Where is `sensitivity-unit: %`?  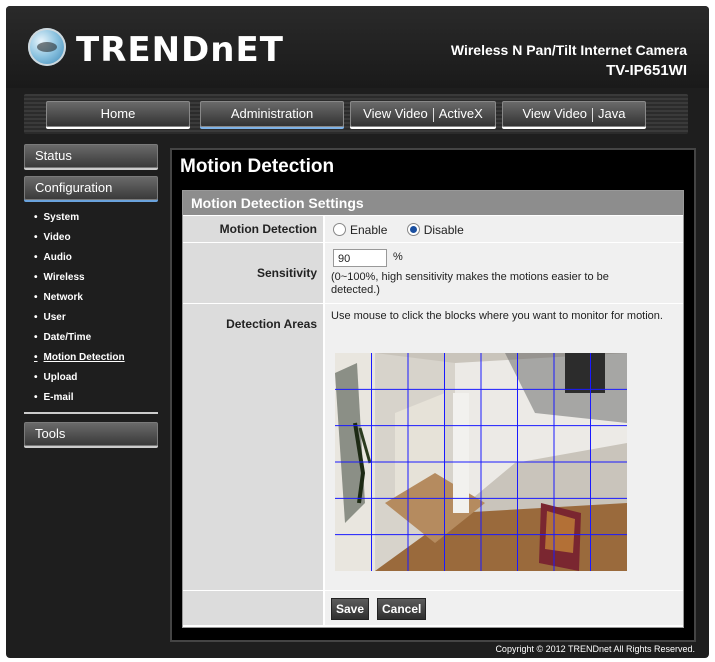 sensitivity-unit: % is located at coordinates (398, 257).